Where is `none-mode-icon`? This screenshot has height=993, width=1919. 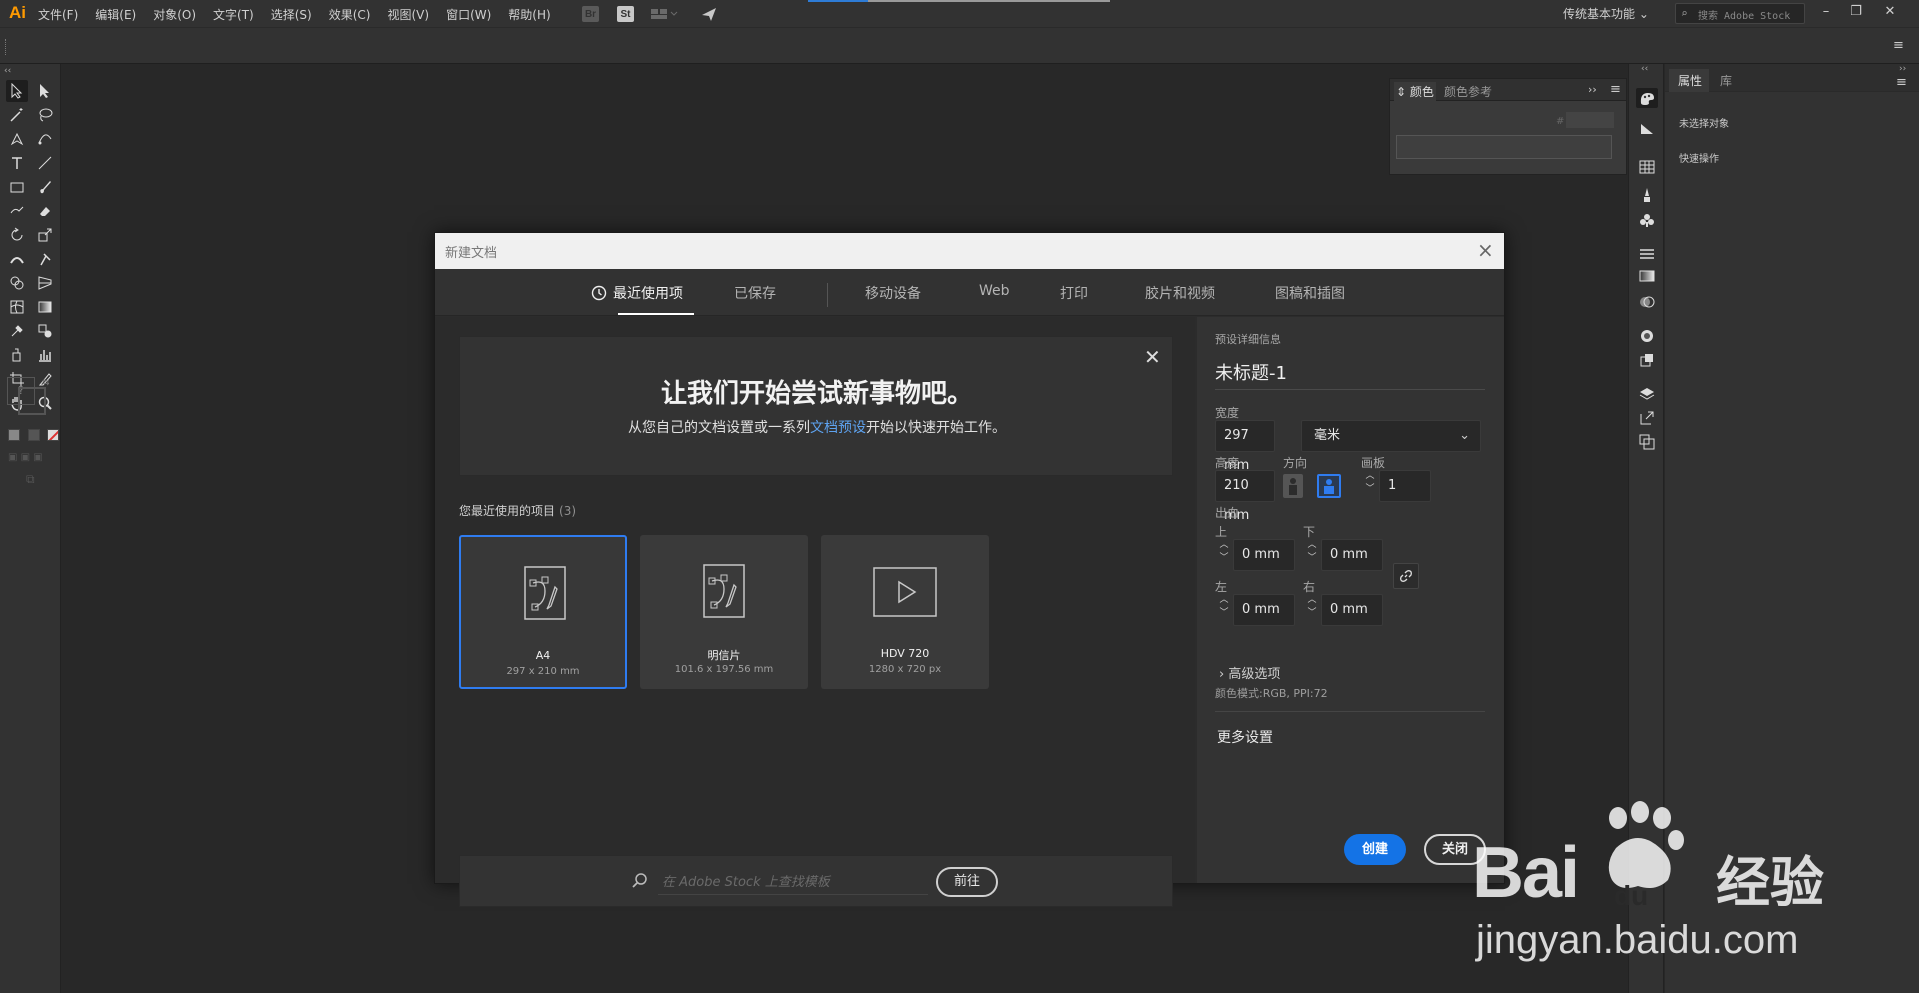 none-mode-icon is located at coordinates (53, 435).